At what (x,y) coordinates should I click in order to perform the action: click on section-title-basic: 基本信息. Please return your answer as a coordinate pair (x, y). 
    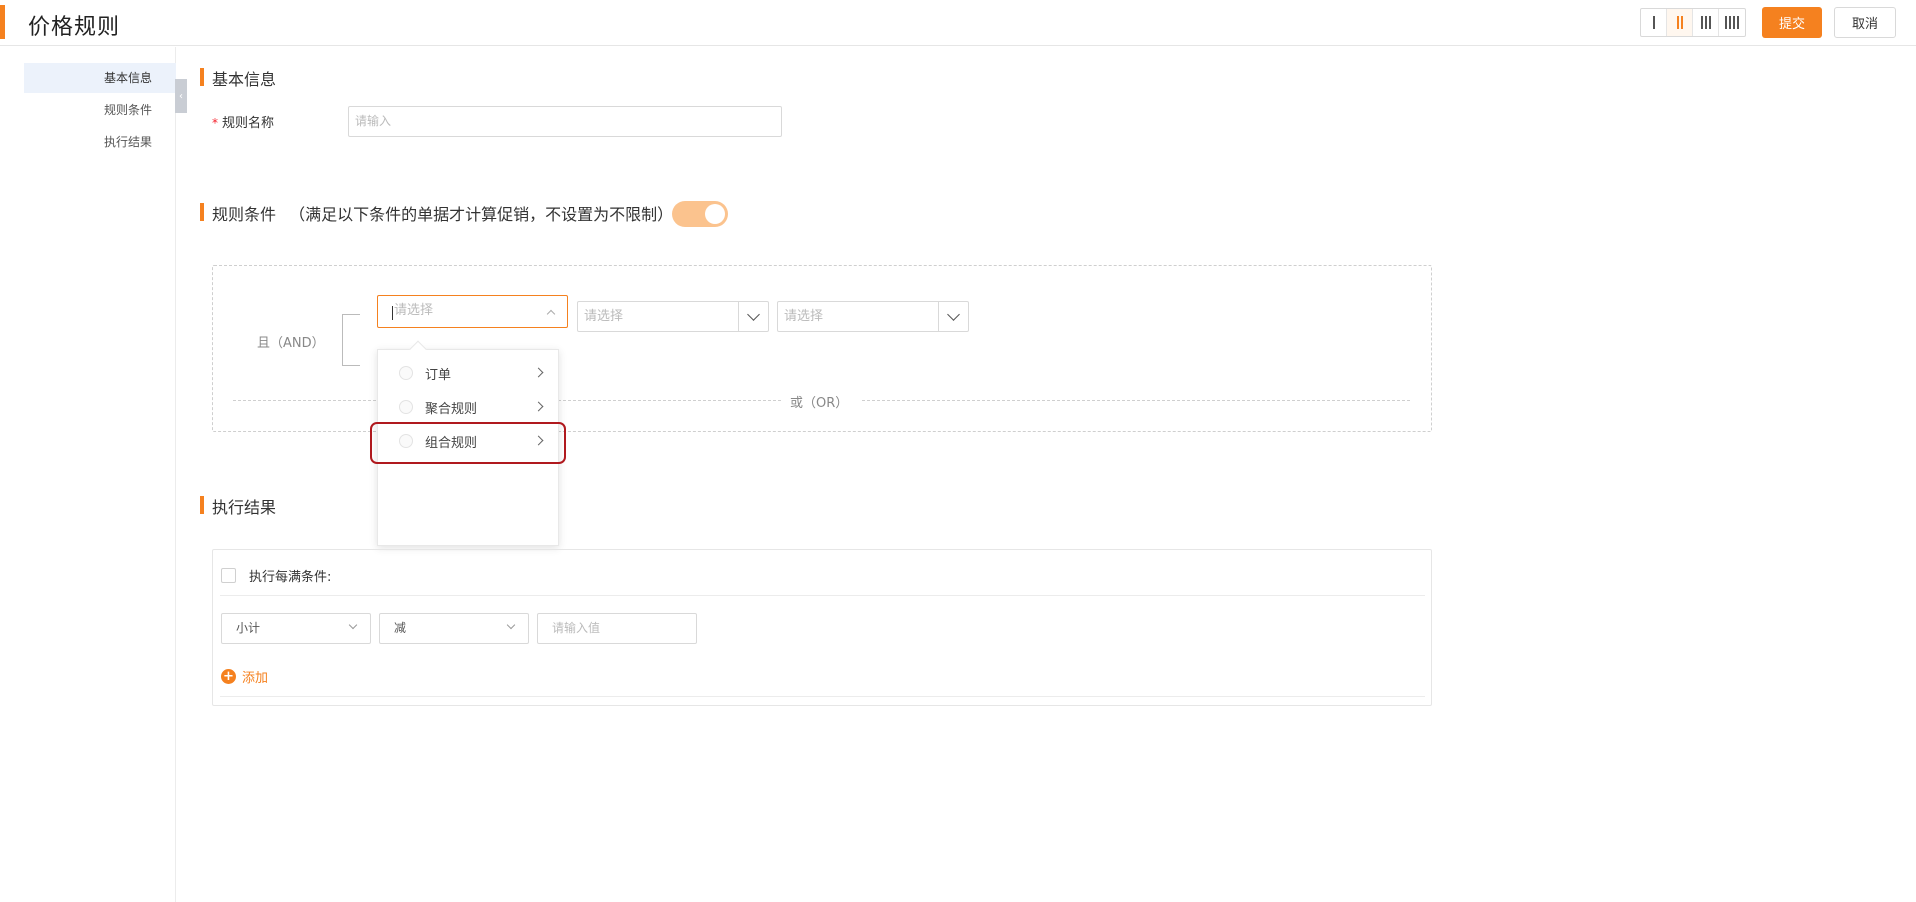
    Looking at the image, I should click on (244, 79).